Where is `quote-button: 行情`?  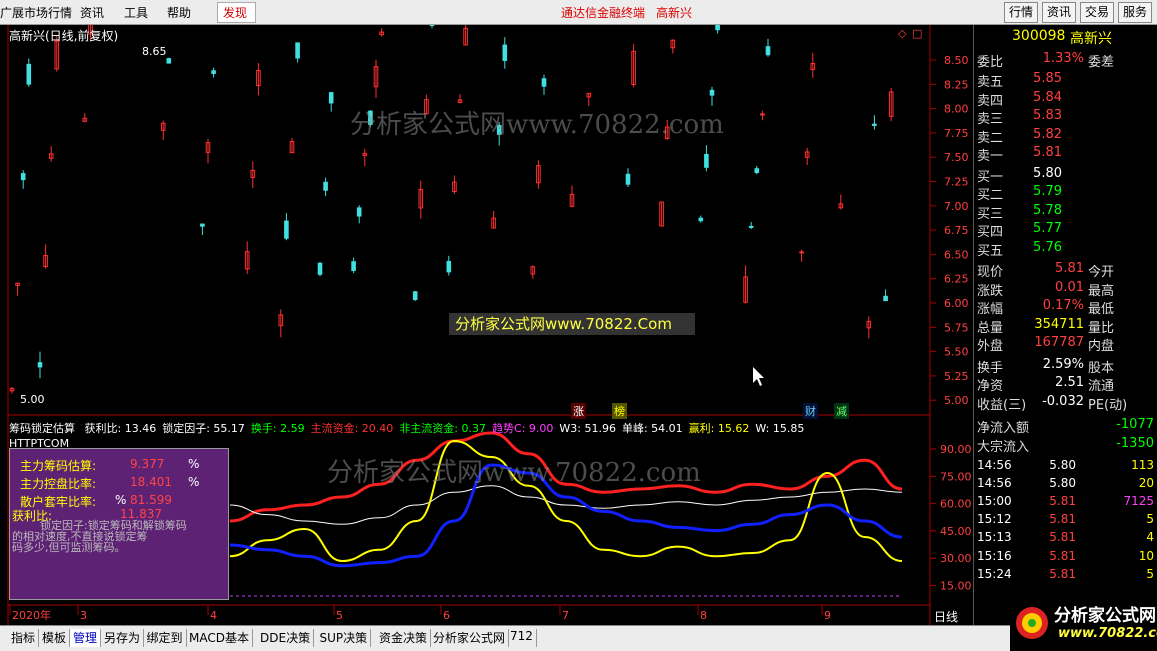 quote-button: 行情 is located at coordinates (1021, 12).